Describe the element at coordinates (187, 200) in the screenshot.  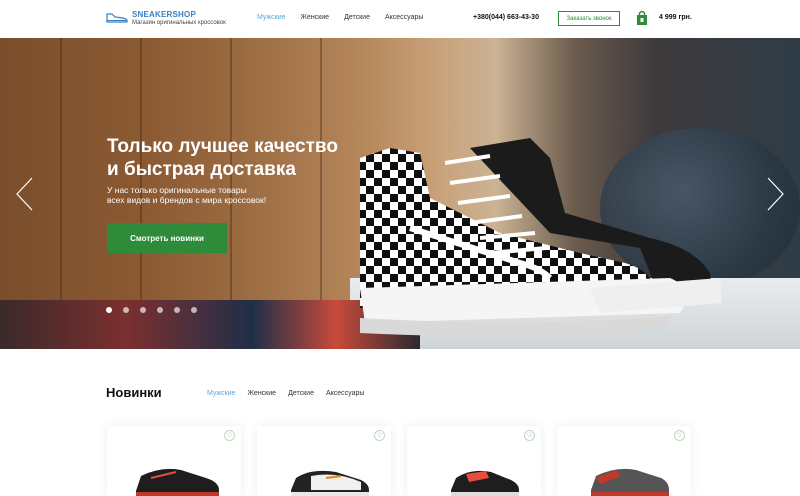
I see `hero-text-line: всех видов и брендов с мира кроссовок!` at that location.